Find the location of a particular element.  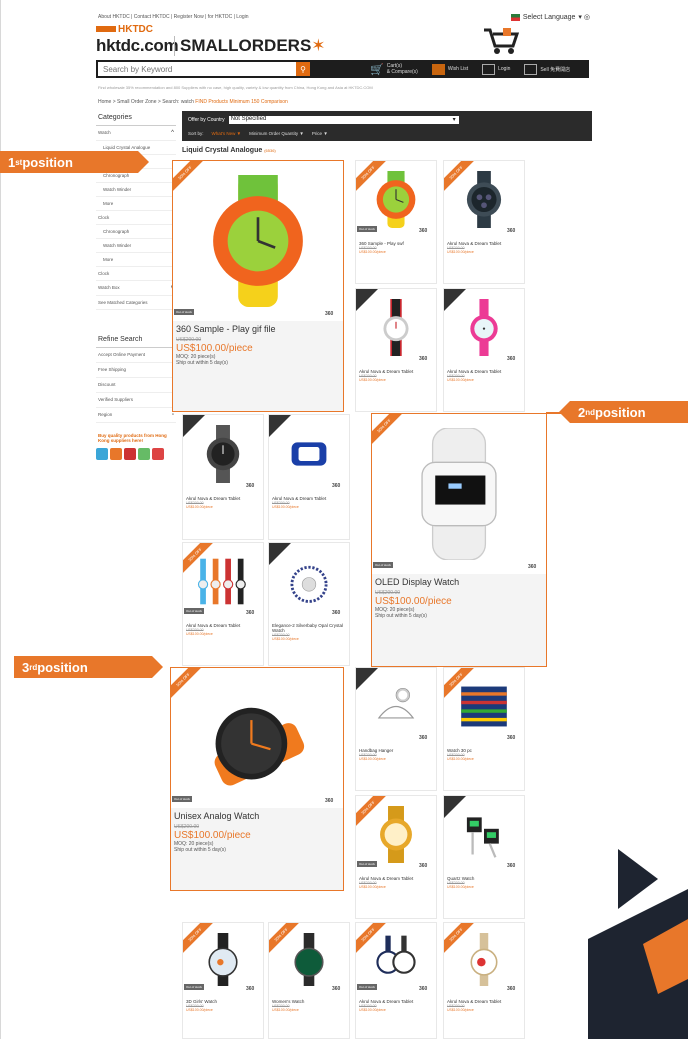

sidebar-item-label: Watch is located at coordinates (104, 132).